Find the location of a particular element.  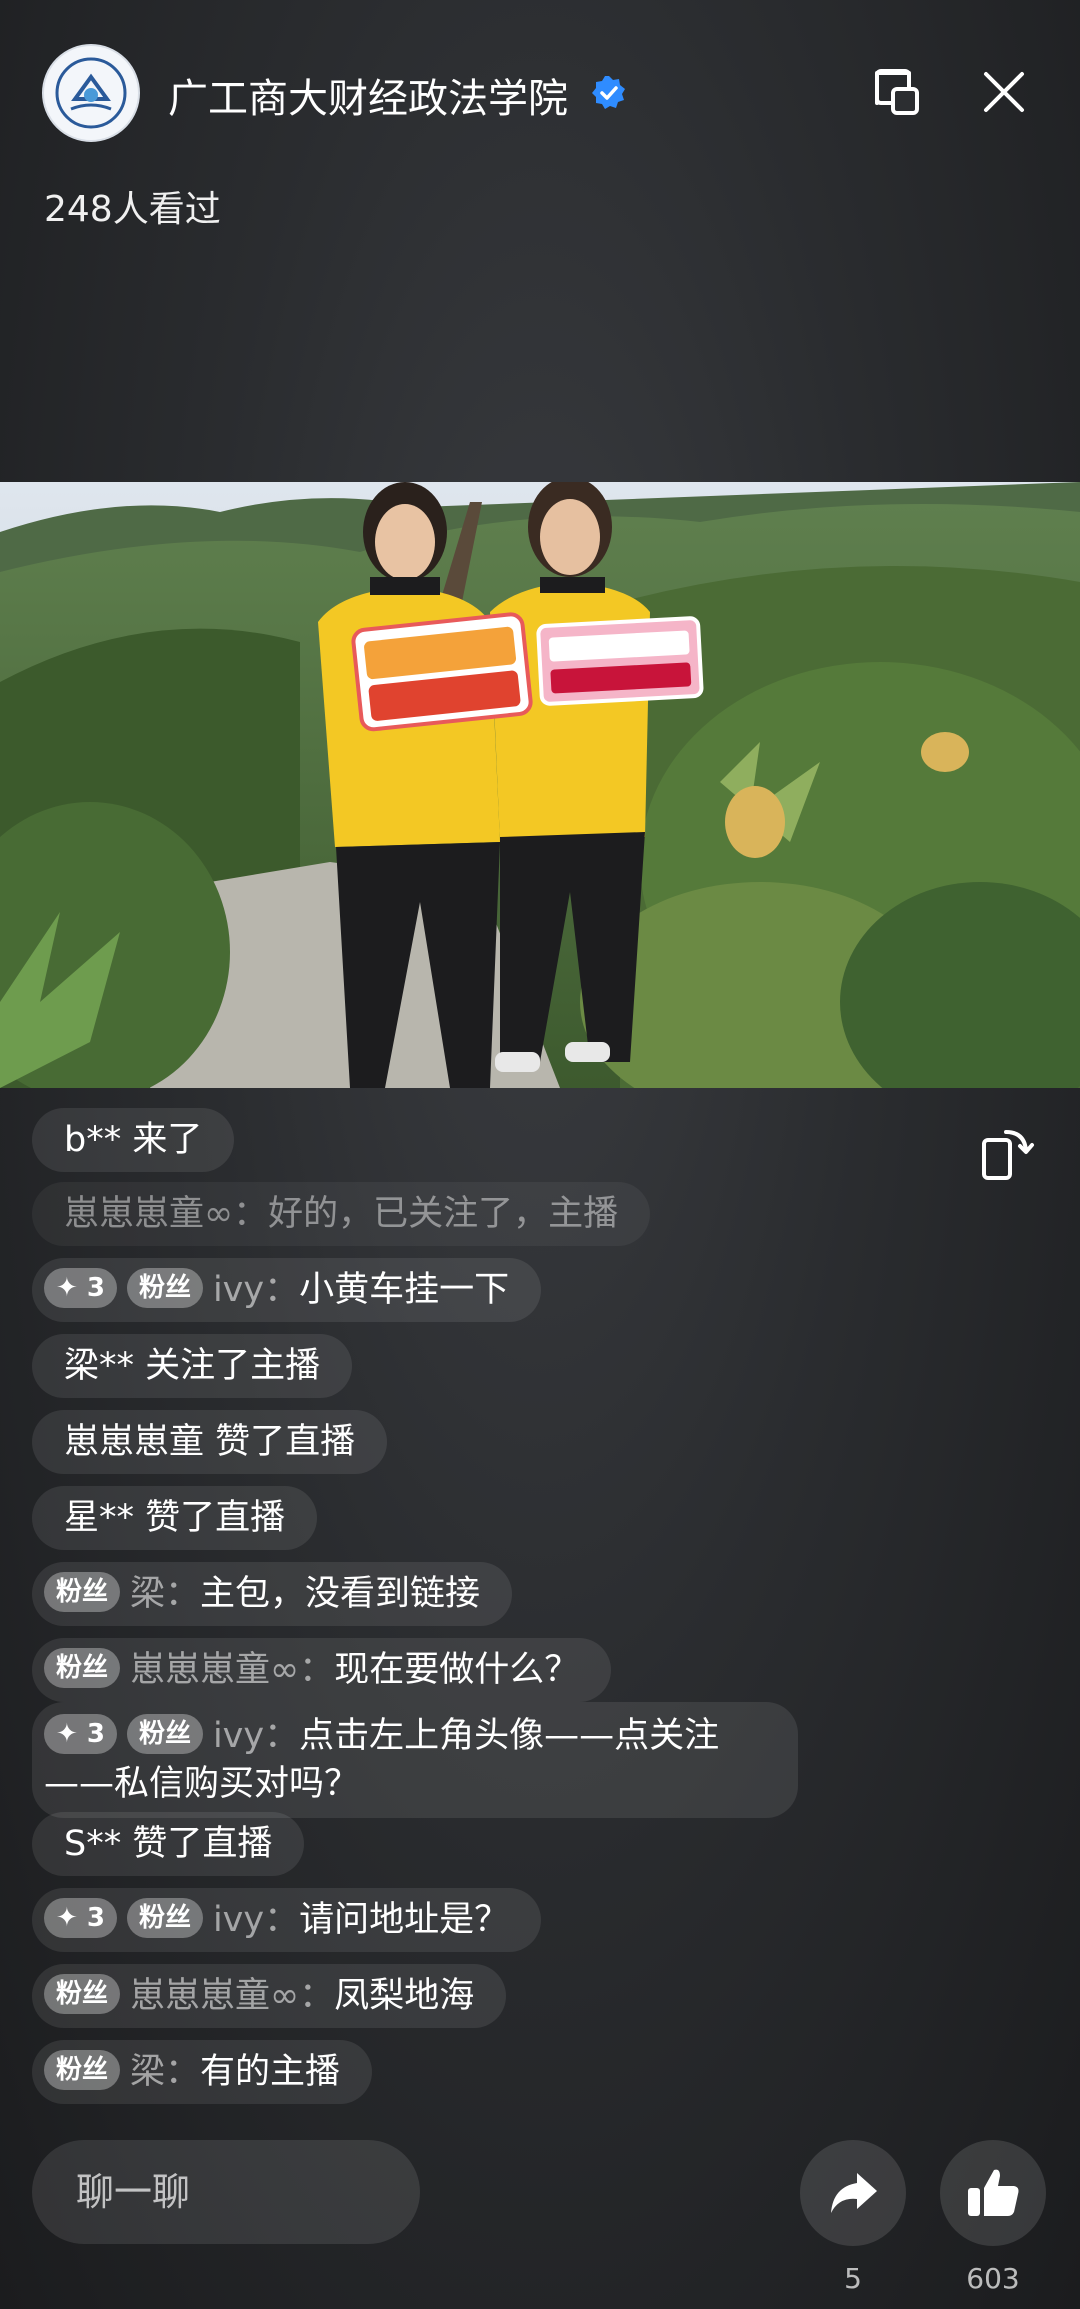

pip-button is located at coordinates (896, 92).